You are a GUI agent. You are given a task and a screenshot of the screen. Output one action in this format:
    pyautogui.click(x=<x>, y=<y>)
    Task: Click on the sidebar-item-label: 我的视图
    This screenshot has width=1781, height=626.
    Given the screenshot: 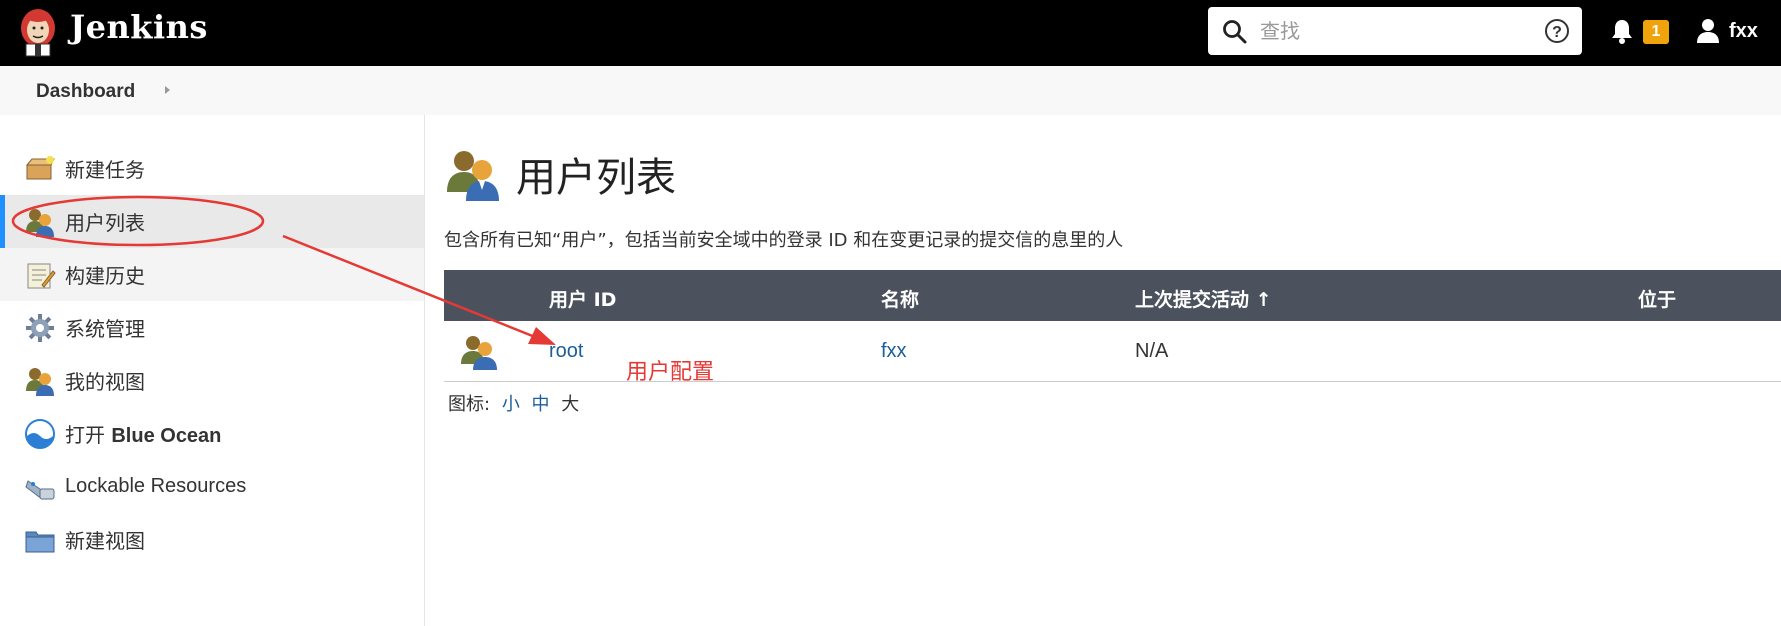 What is the action you would take?
    pyautogui.click(x=105, y=382)
    